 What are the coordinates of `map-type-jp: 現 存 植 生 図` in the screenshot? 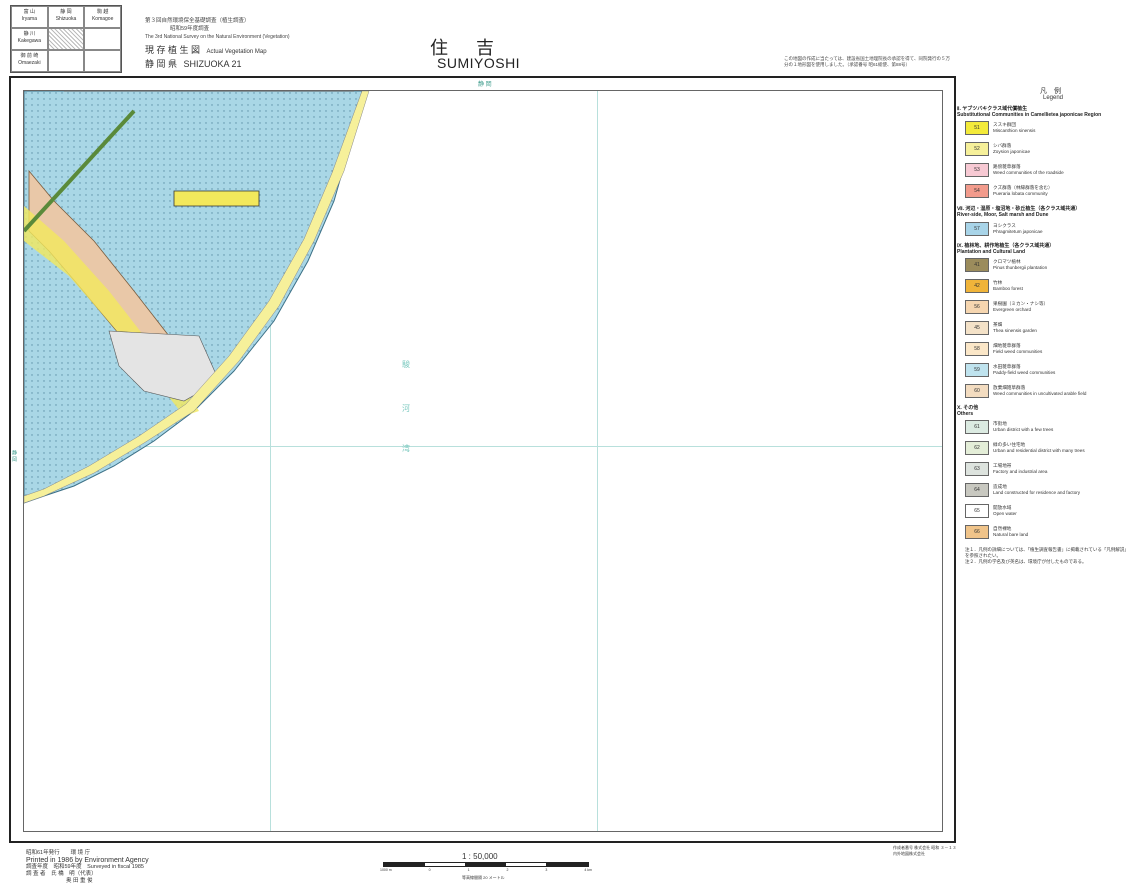 It's located at (173, 50).